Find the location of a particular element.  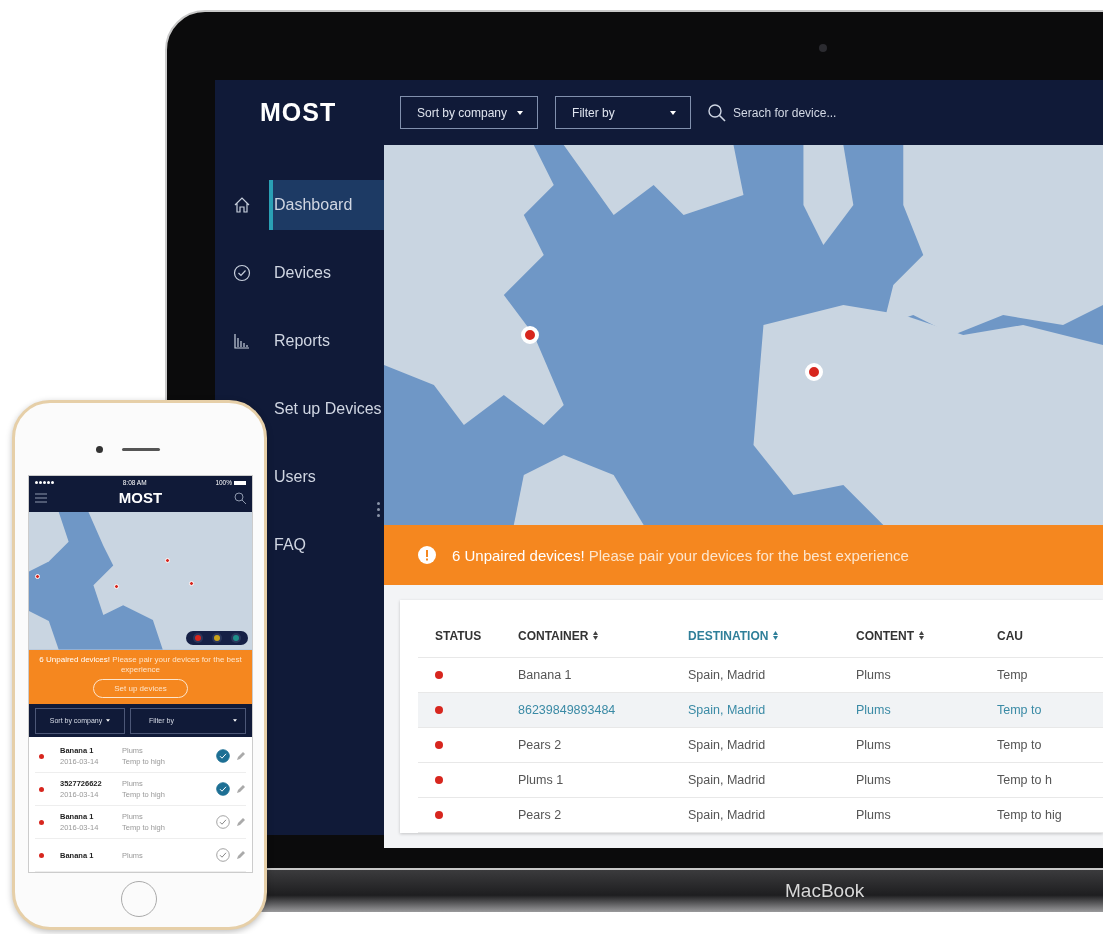

sidebar-item: Users is located at coordinates (326, 477).